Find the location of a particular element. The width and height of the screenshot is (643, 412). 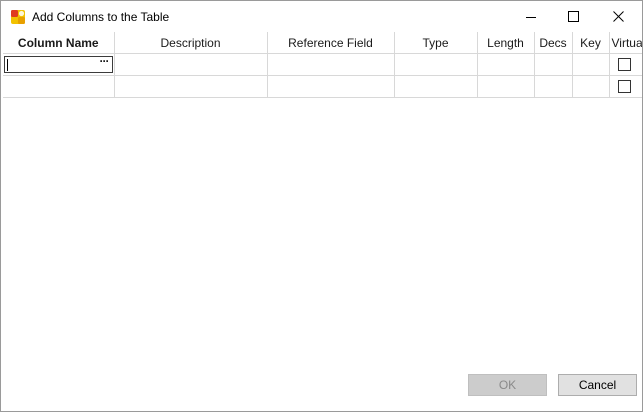

ok-button: OK is located at coordinates (507, 385).